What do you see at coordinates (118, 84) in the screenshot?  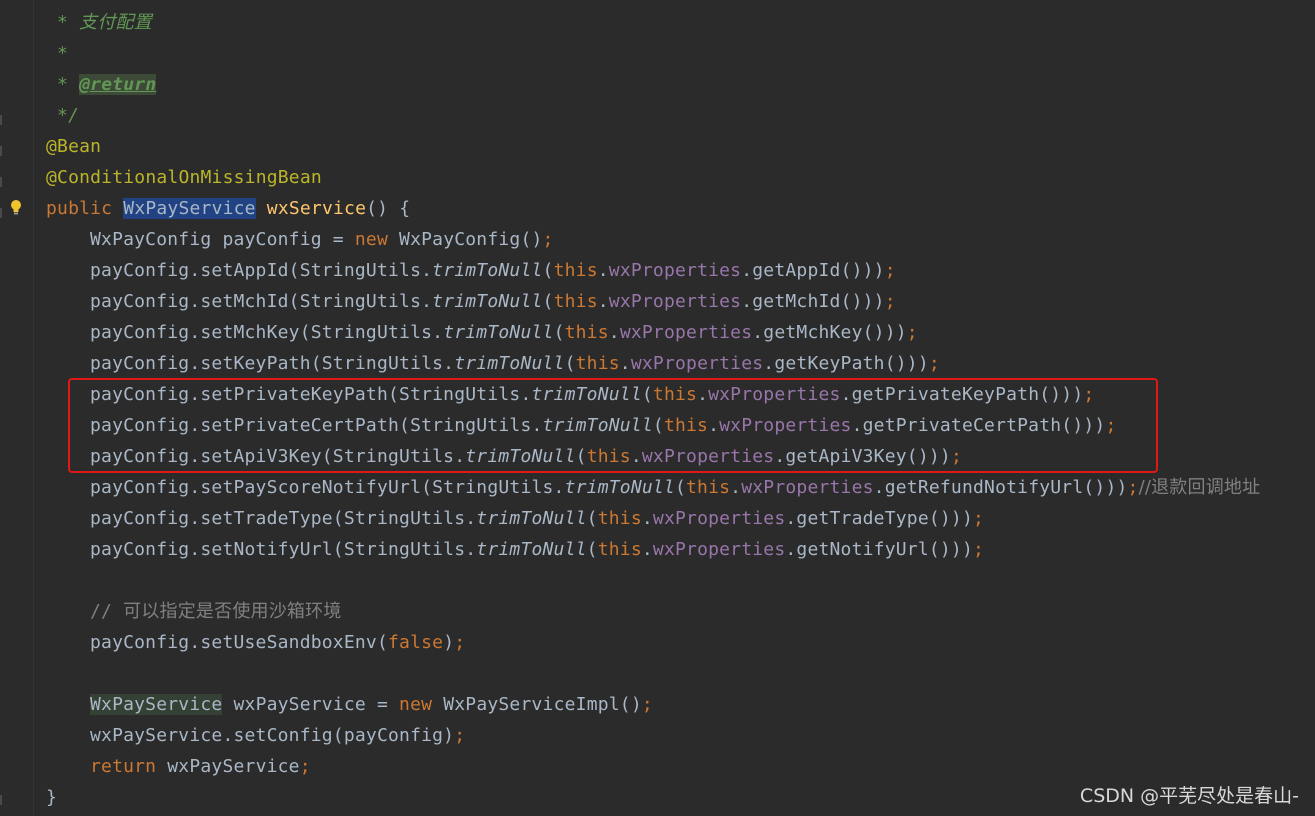 I see `doc-tag-return: @return` at bounding box center [118, 84].